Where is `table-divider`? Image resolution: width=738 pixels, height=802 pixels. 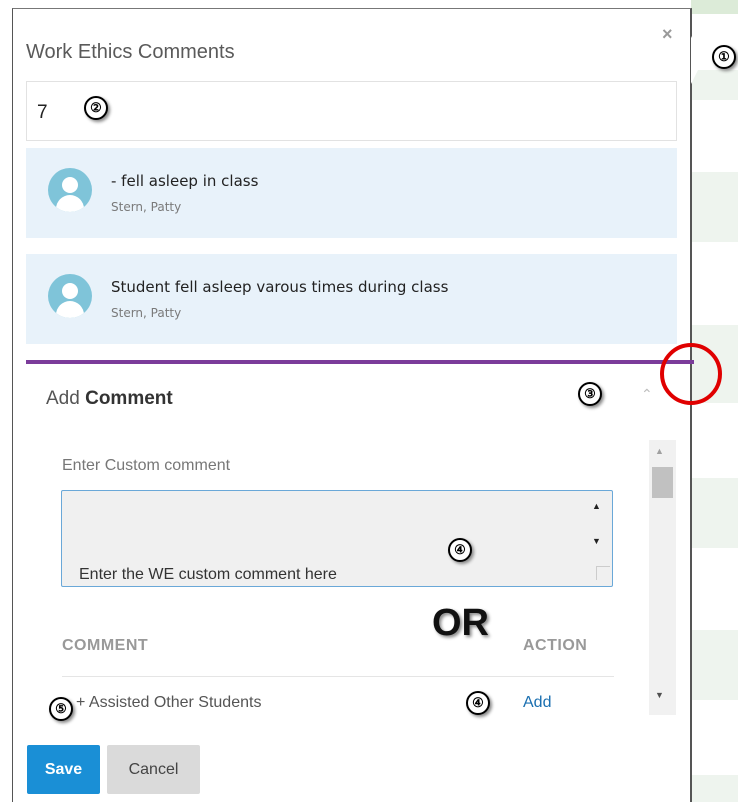 table-divider is located at coordinates (338, 676).